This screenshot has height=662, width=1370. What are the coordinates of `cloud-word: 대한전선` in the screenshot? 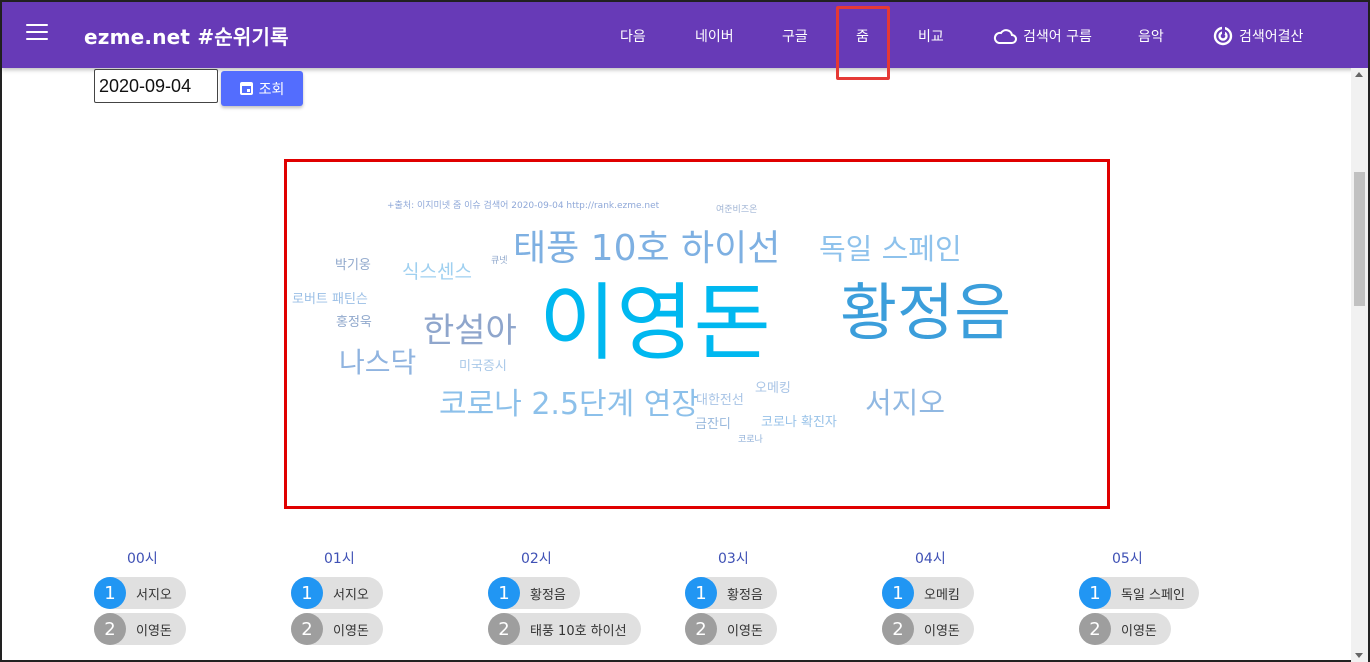 It's located at (720, 400).